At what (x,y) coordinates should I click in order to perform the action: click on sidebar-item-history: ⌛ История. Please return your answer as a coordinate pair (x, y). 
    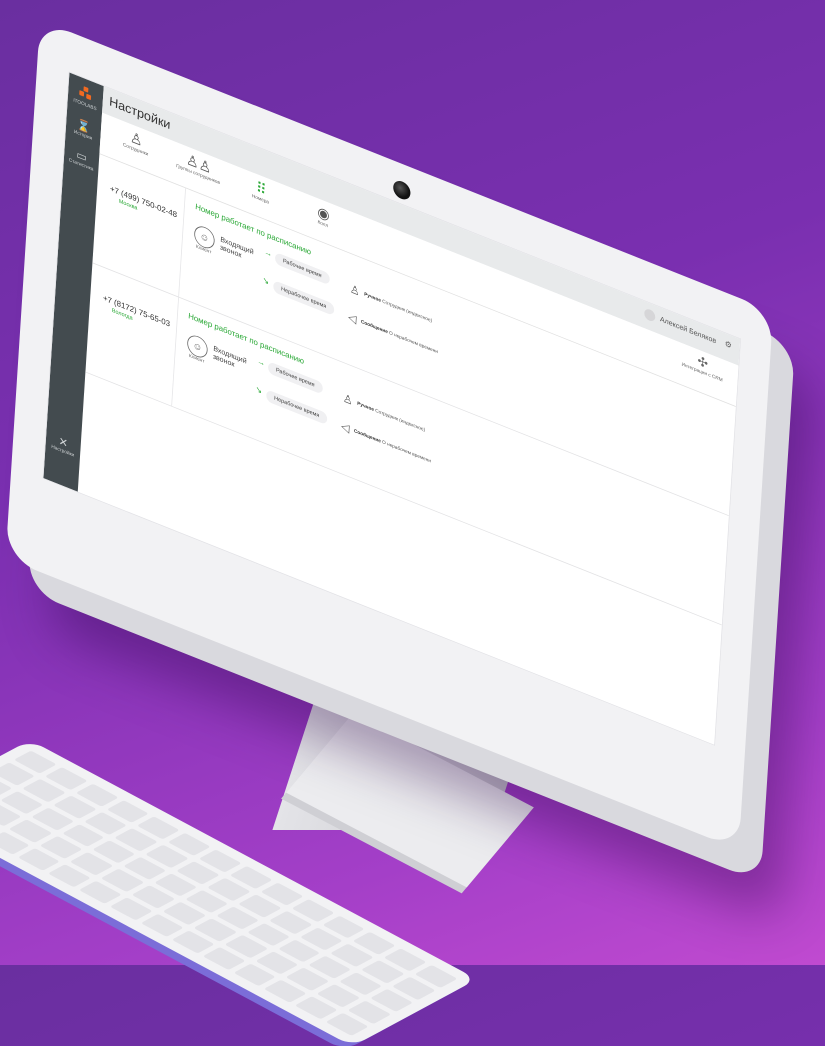
    Looking at the image, I should click on (83, 129).